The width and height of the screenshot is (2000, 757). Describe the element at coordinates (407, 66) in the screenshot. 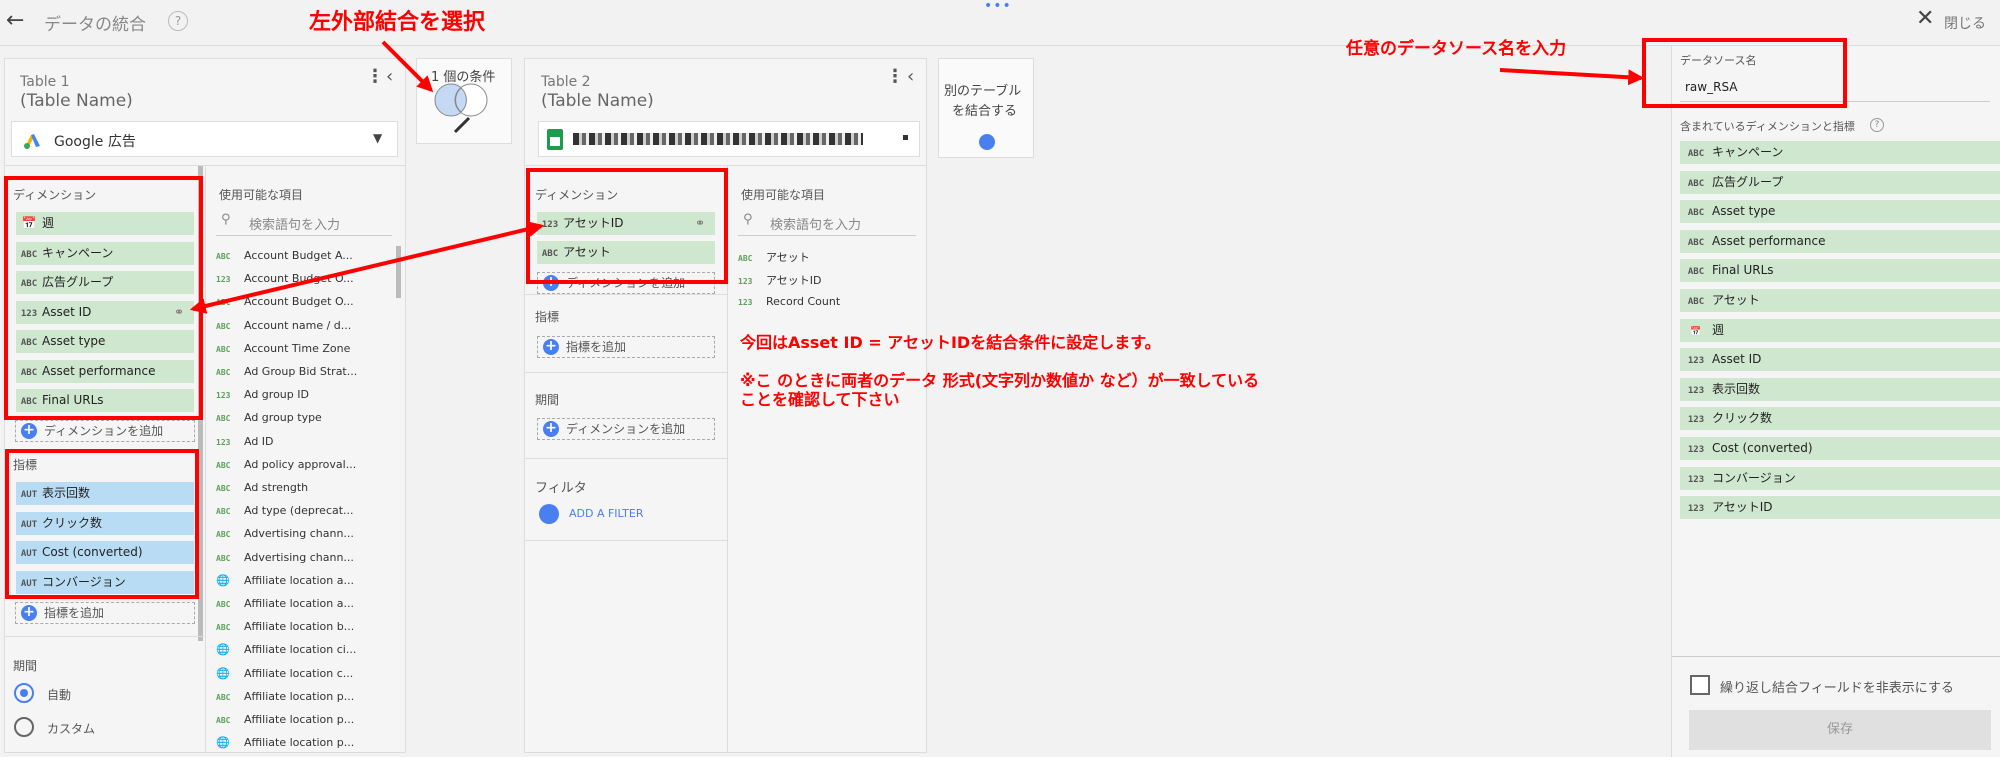

I see `arrow-to-join` at that location.